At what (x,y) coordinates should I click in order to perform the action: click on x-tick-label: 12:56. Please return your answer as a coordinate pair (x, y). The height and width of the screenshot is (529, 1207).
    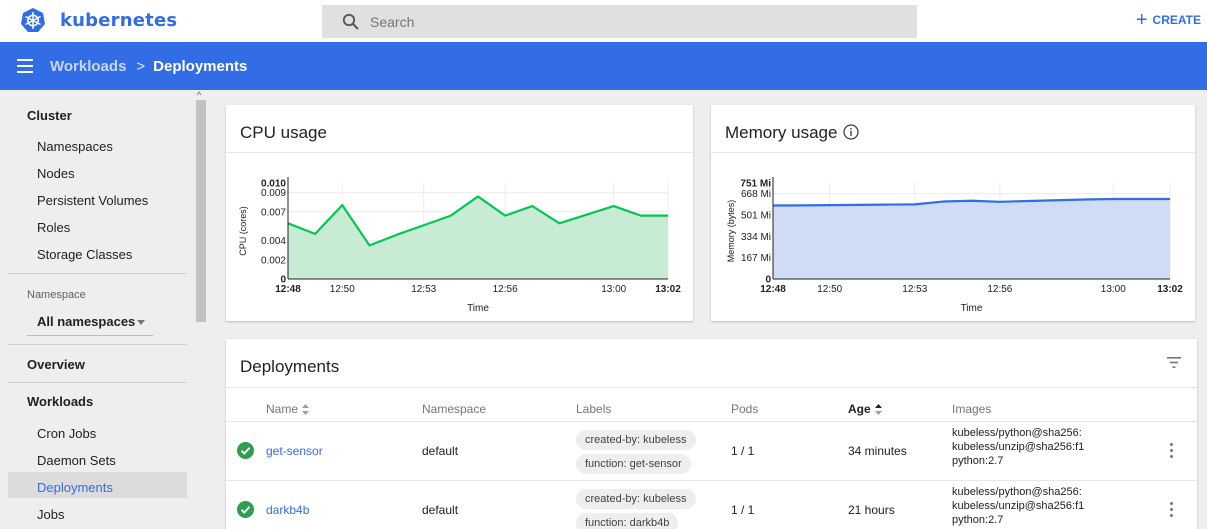
    Looking at the image, I should click on (505, 289).